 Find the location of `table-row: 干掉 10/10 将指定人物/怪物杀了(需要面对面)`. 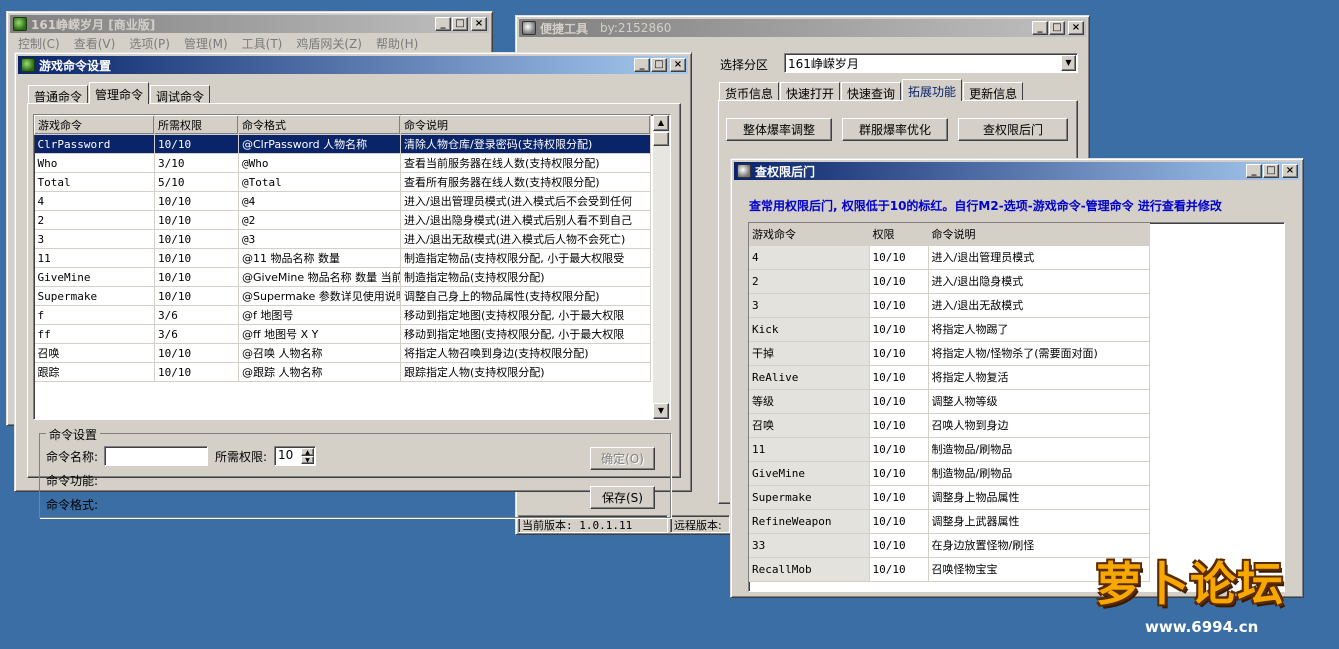

table-row: 干掉 10/10 将指定人物/怪物杀了(需要面对面) is located at coordinates (949, 353).